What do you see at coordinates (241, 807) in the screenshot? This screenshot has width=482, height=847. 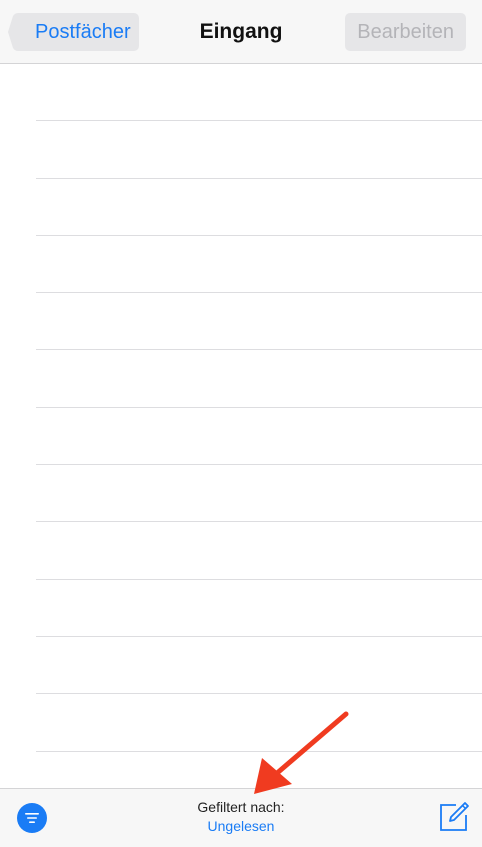 I see `filter-label: Gefiltert nach:` at bounding box center [241, 807].